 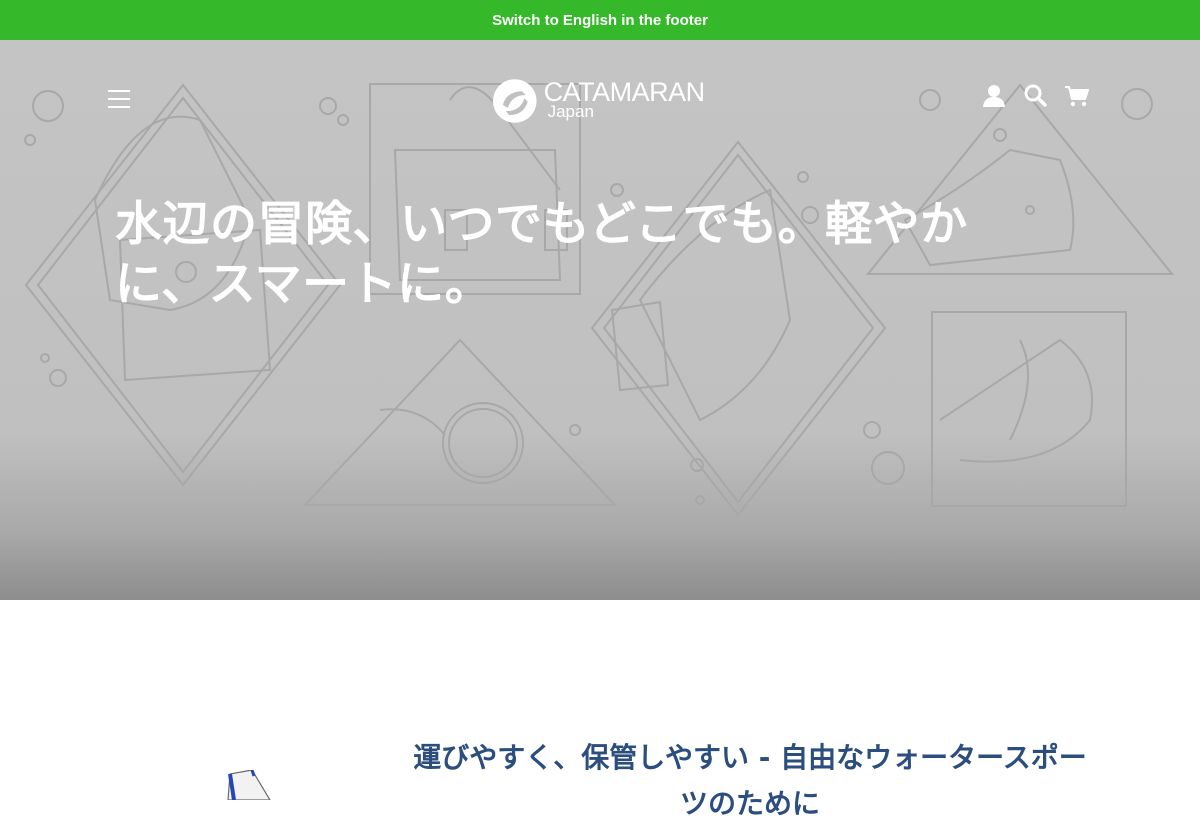 What do you see at coordinates (541, 254) in the screenshot?
I see `hero-title: 水辺の冒険、いつでもどこでも。軽やかに、スマートに。` at bounding box center [541, 254].